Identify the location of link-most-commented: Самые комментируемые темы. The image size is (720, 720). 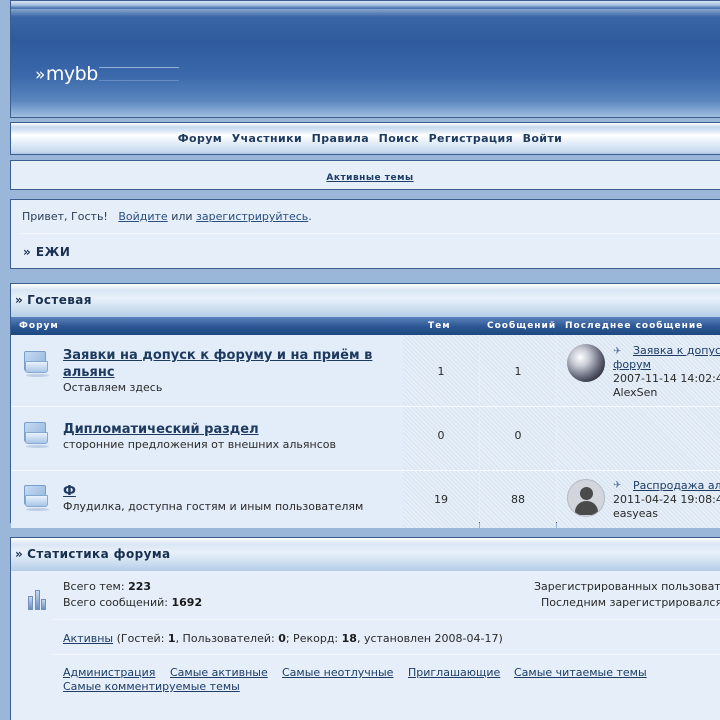
(151, 686).